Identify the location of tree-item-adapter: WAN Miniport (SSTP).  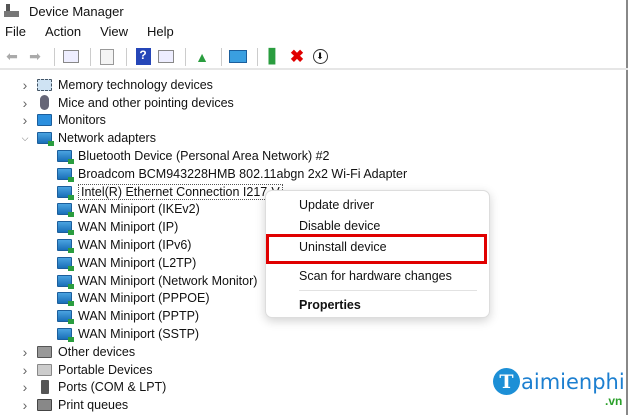
(314, 334).